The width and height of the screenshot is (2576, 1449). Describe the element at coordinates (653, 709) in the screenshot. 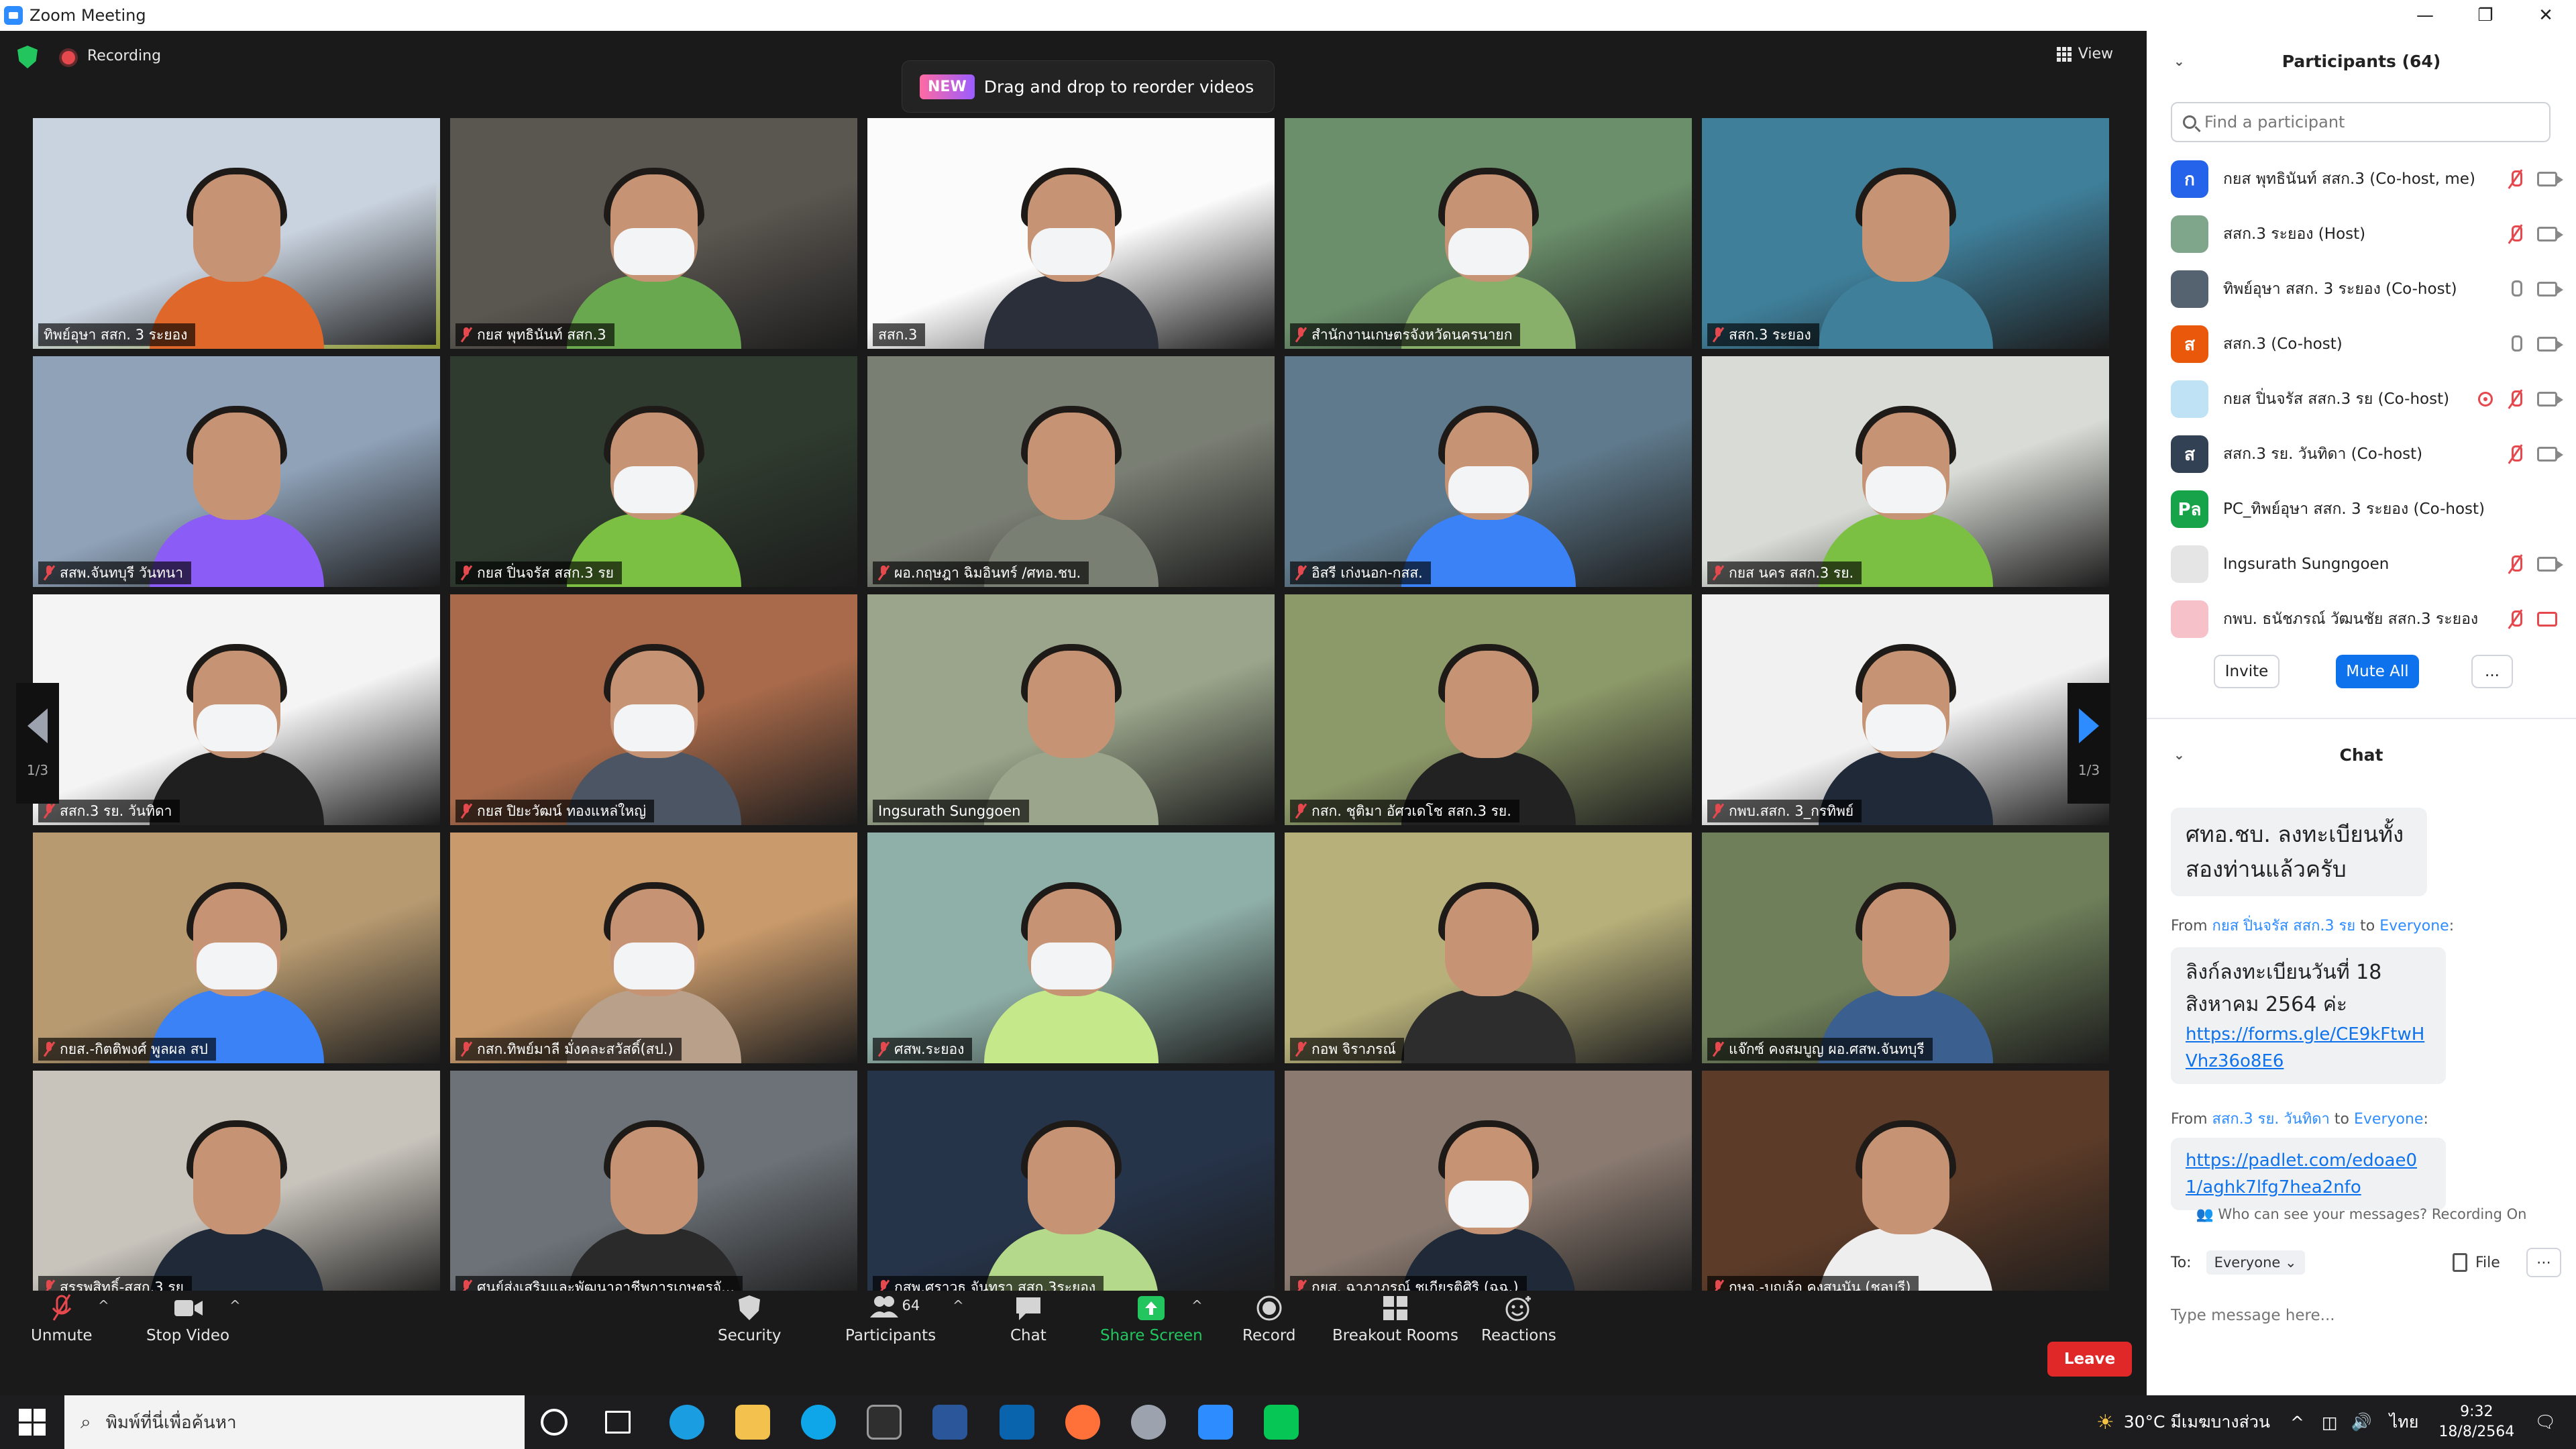

I see `video-tile: กยส ปิยะวัฒน์ ทองแหล่ใหญ่` at that location.